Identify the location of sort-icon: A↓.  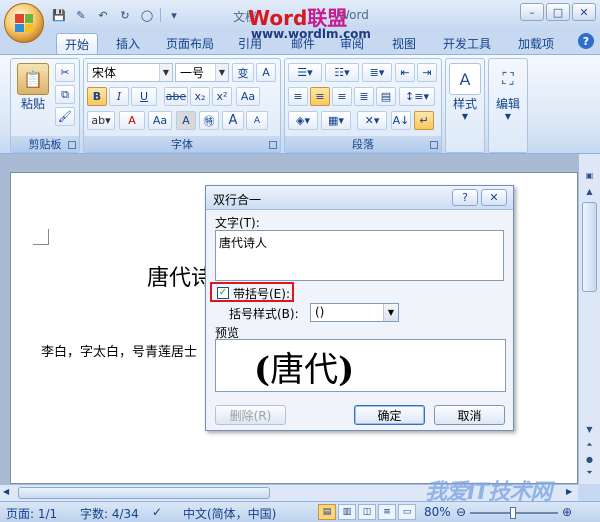
(401, 120).